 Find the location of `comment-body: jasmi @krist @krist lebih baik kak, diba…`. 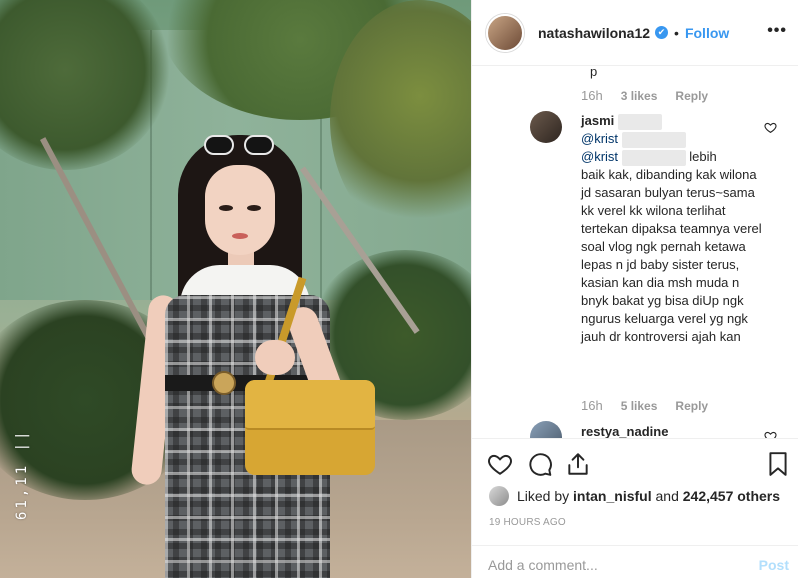

comment-body: jasmi @krist @krist lebih baik kak, diba… is located at coordinates (673, 229).